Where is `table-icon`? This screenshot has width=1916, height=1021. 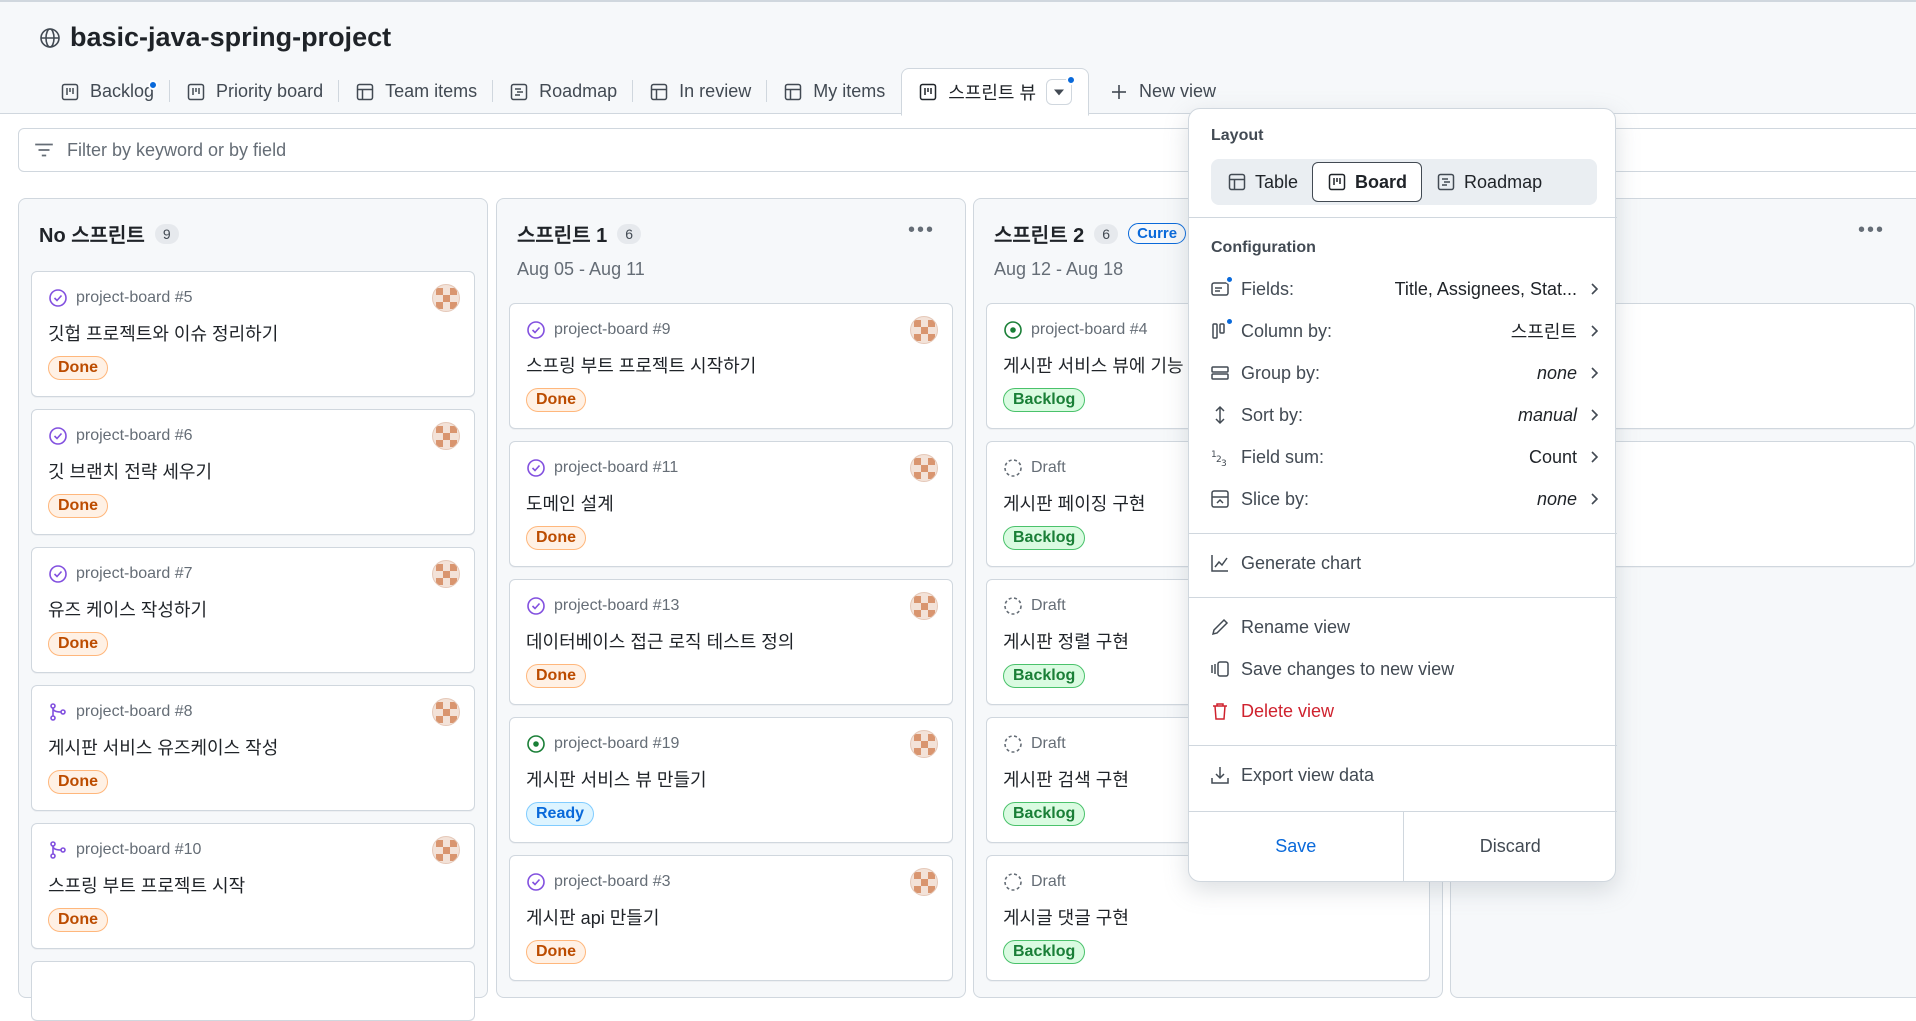 table-icon is located at coordinates (793, 91).